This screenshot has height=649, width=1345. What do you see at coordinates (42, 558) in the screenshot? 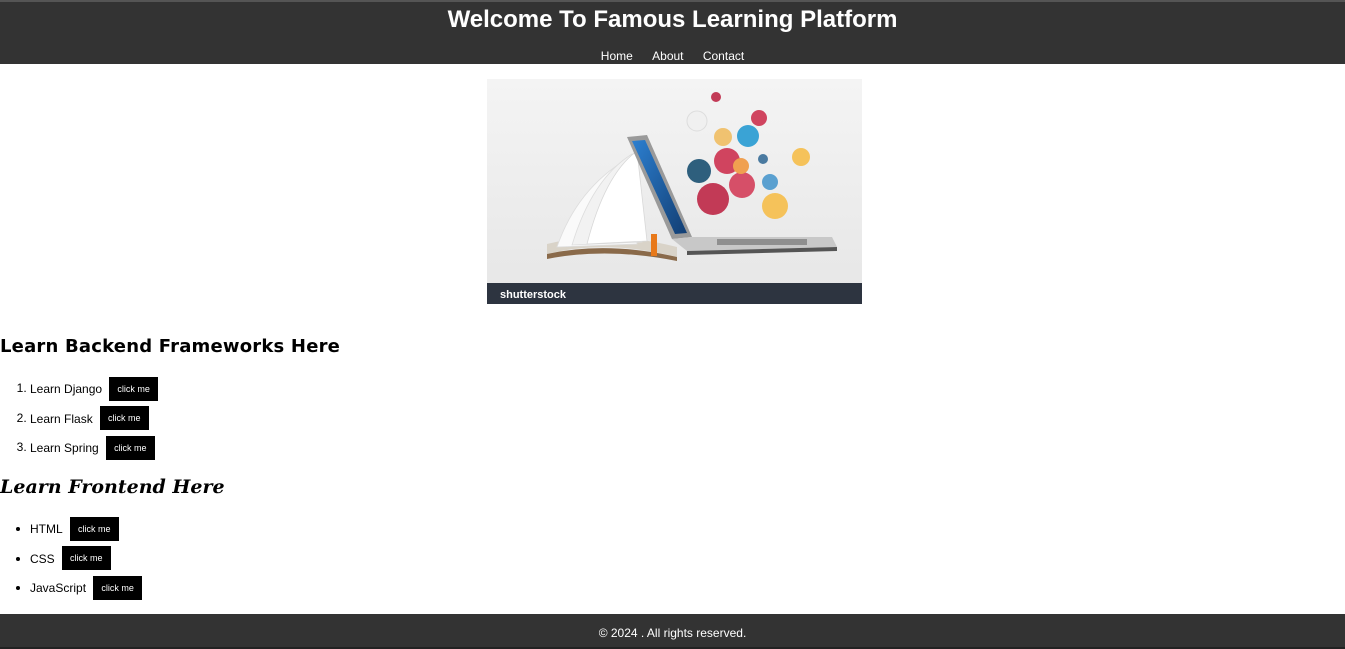
I see `list-item-label: CSS` at bounding box center [42, 558].